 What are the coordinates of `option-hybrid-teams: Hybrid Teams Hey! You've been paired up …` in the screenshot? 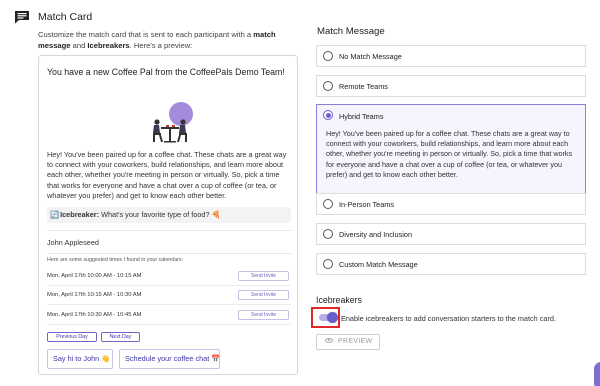 It's located at (451, 149).